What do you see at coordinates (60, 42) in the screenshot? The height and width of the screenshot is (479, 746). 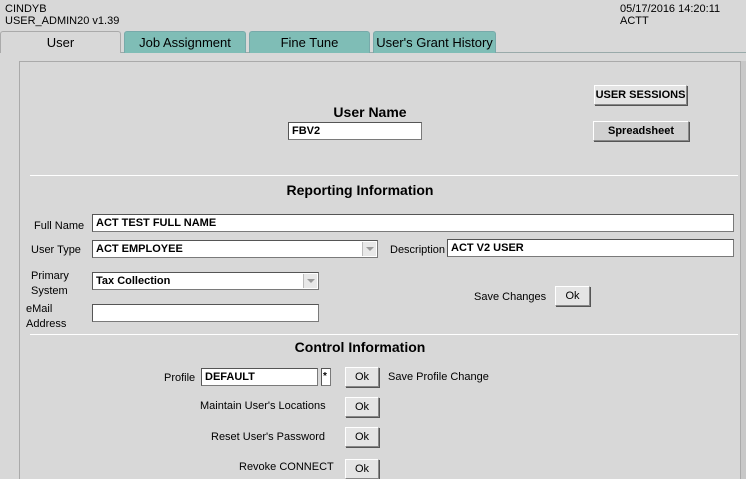 I see `tab-user: User` at bounding box center [60, 42].